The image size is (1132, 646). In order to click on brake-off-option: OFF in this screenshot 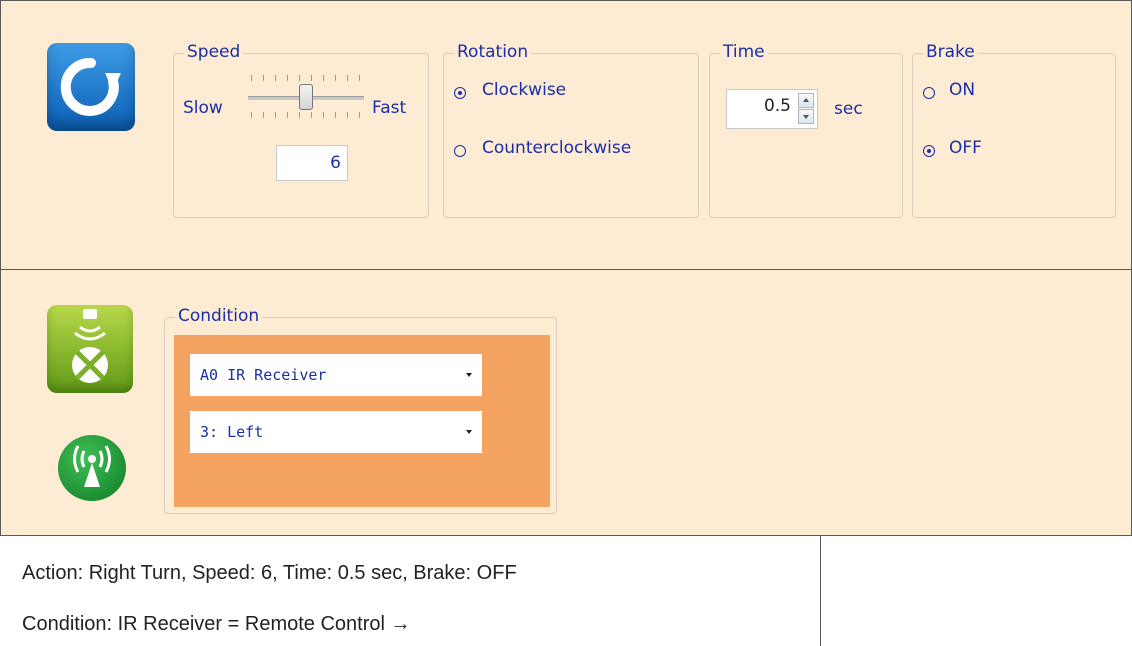, I will do `click(983, 151)`.